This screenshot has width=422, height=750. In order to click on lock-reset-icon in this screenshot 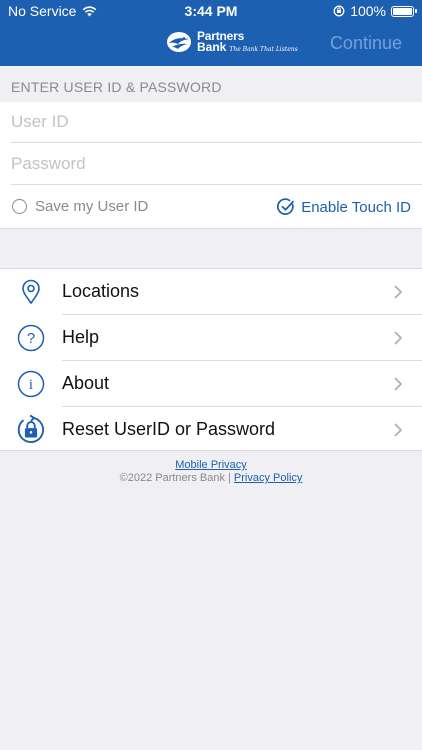, I will do `click(31, 429)`.